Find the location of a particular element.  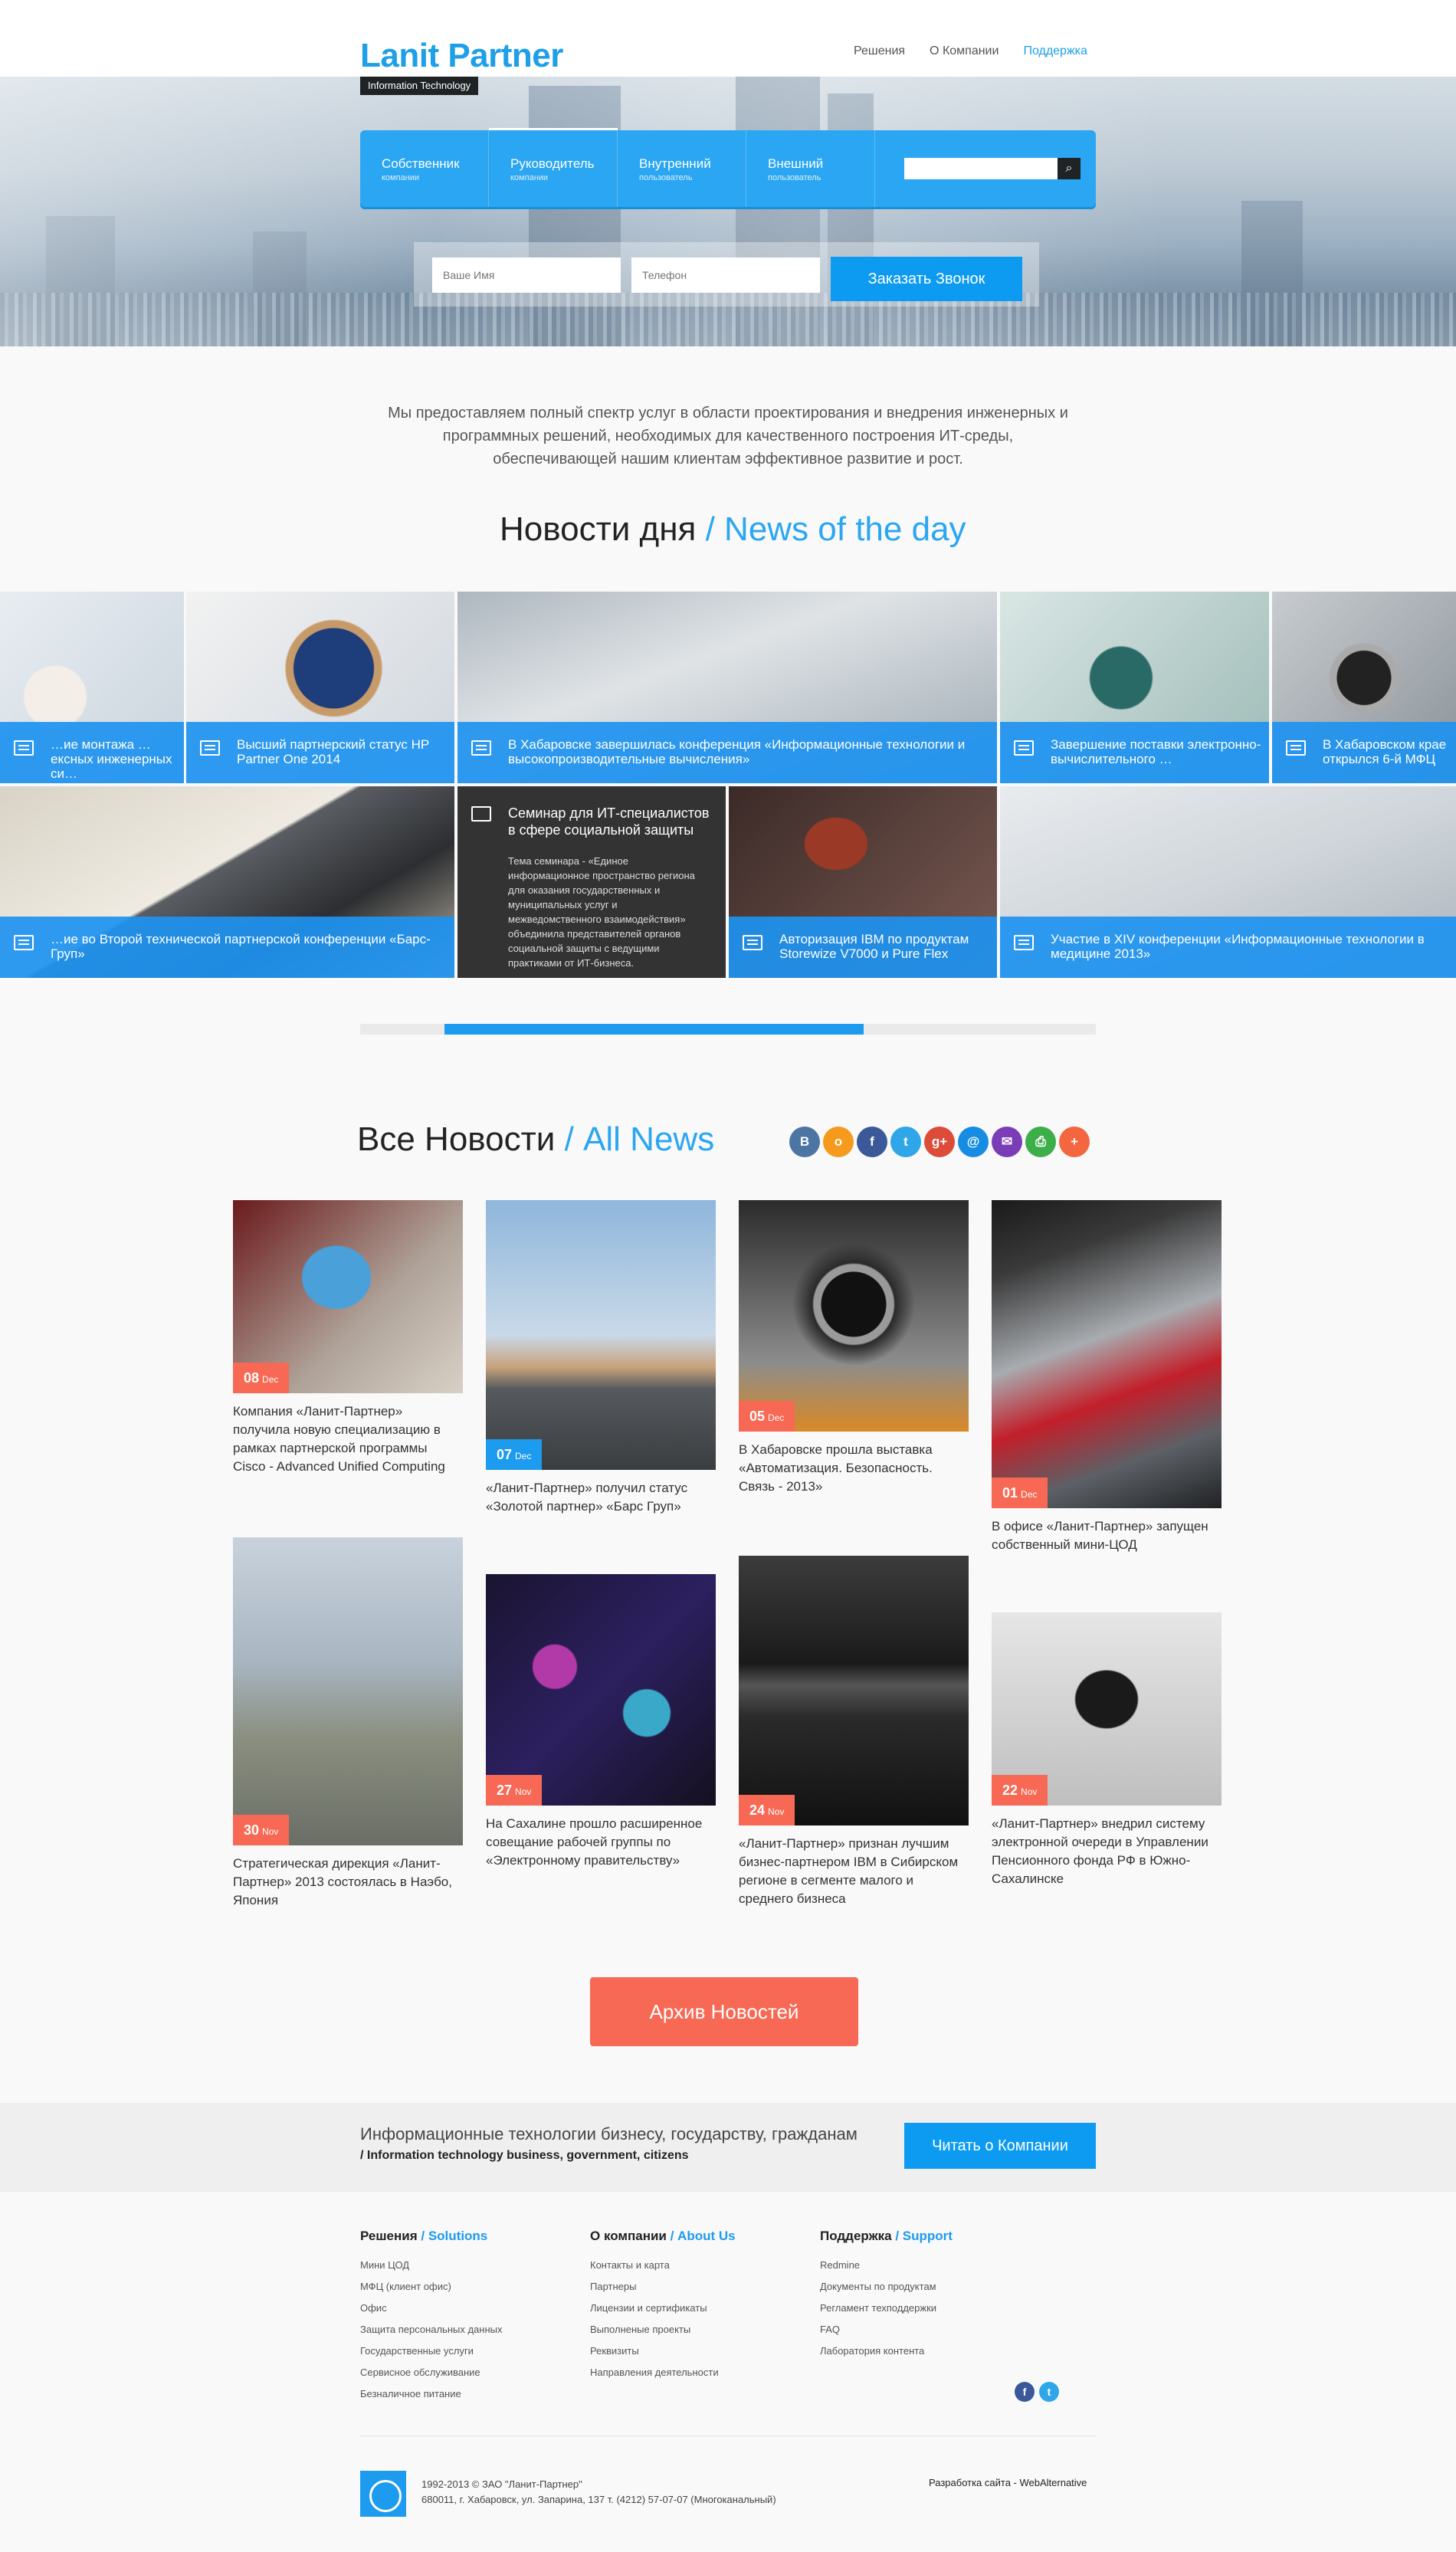

odnoklassniki-icon: о is located at coordinates (838, 1142).